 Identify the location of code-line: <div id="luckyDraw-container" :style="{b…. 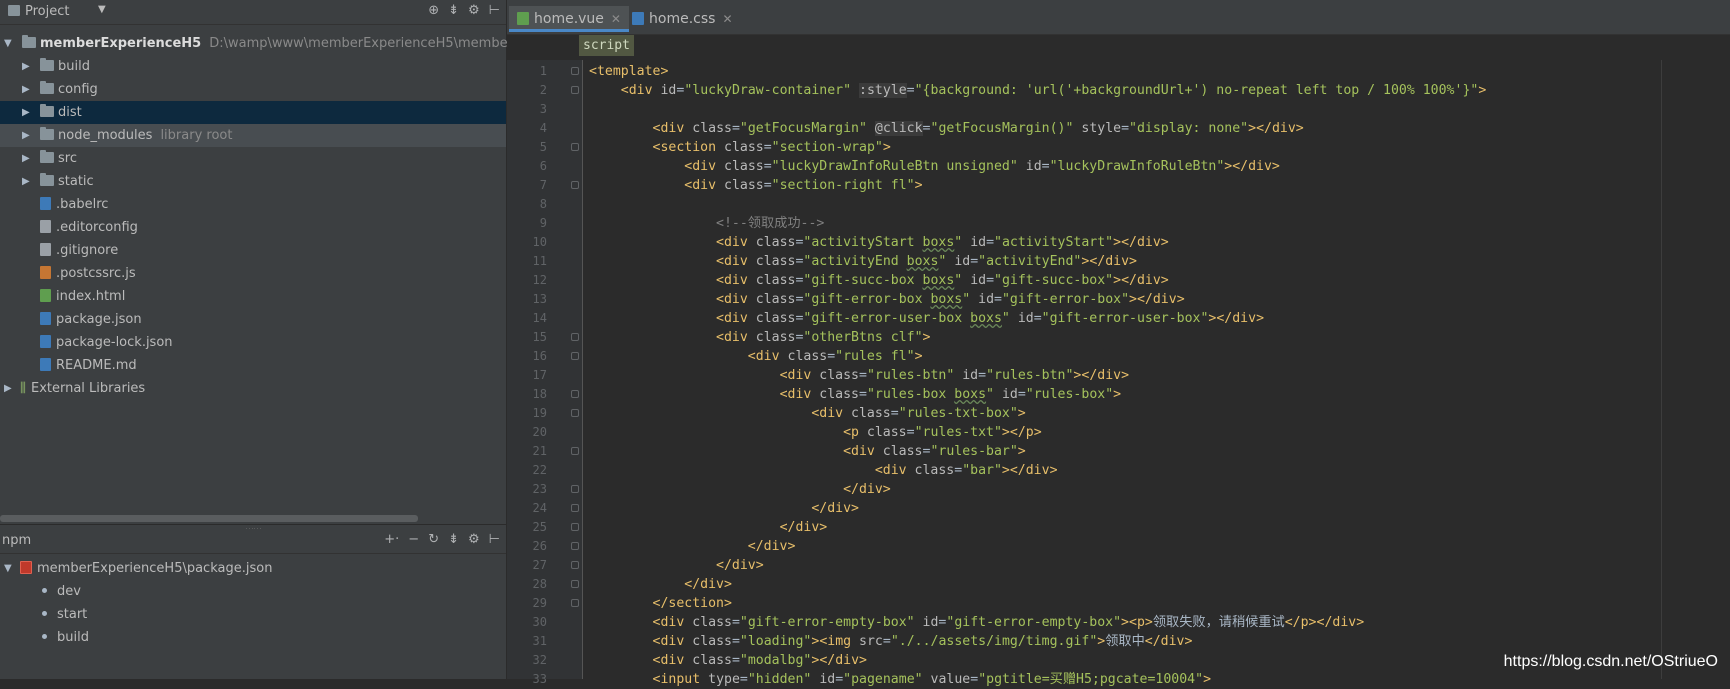
(1053, 90).